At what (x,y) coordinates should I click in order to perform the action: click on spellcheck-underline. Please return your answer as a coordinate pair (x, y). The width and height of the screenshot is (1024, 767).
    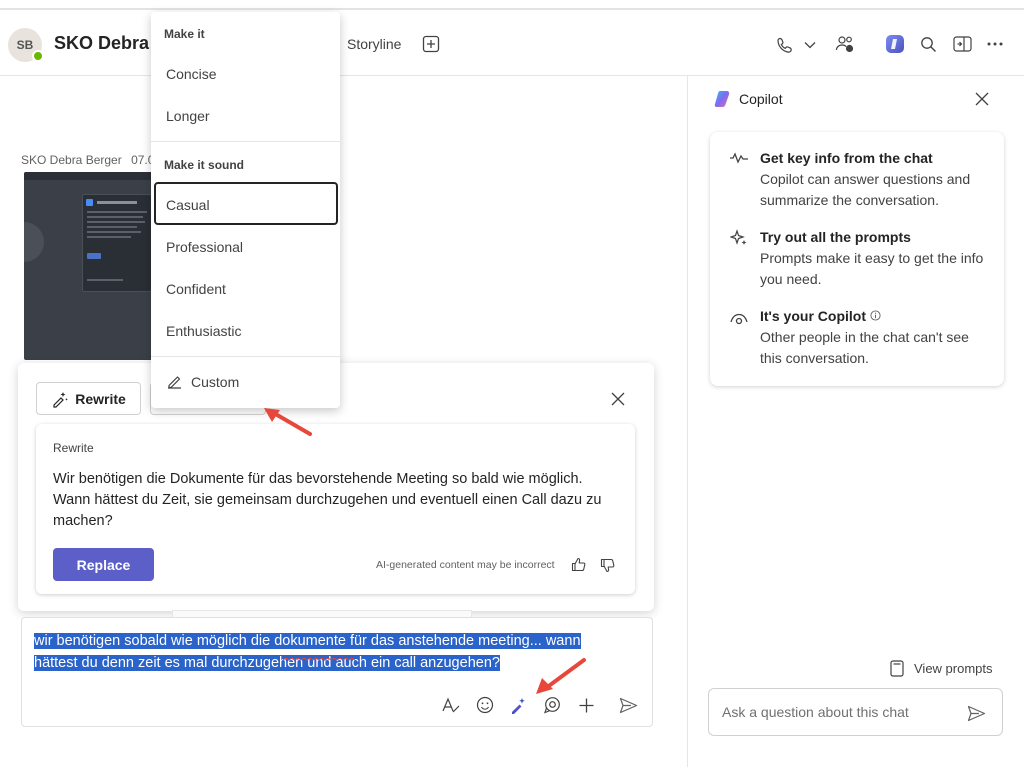
    Looking at the image, I should click on (319, 654).